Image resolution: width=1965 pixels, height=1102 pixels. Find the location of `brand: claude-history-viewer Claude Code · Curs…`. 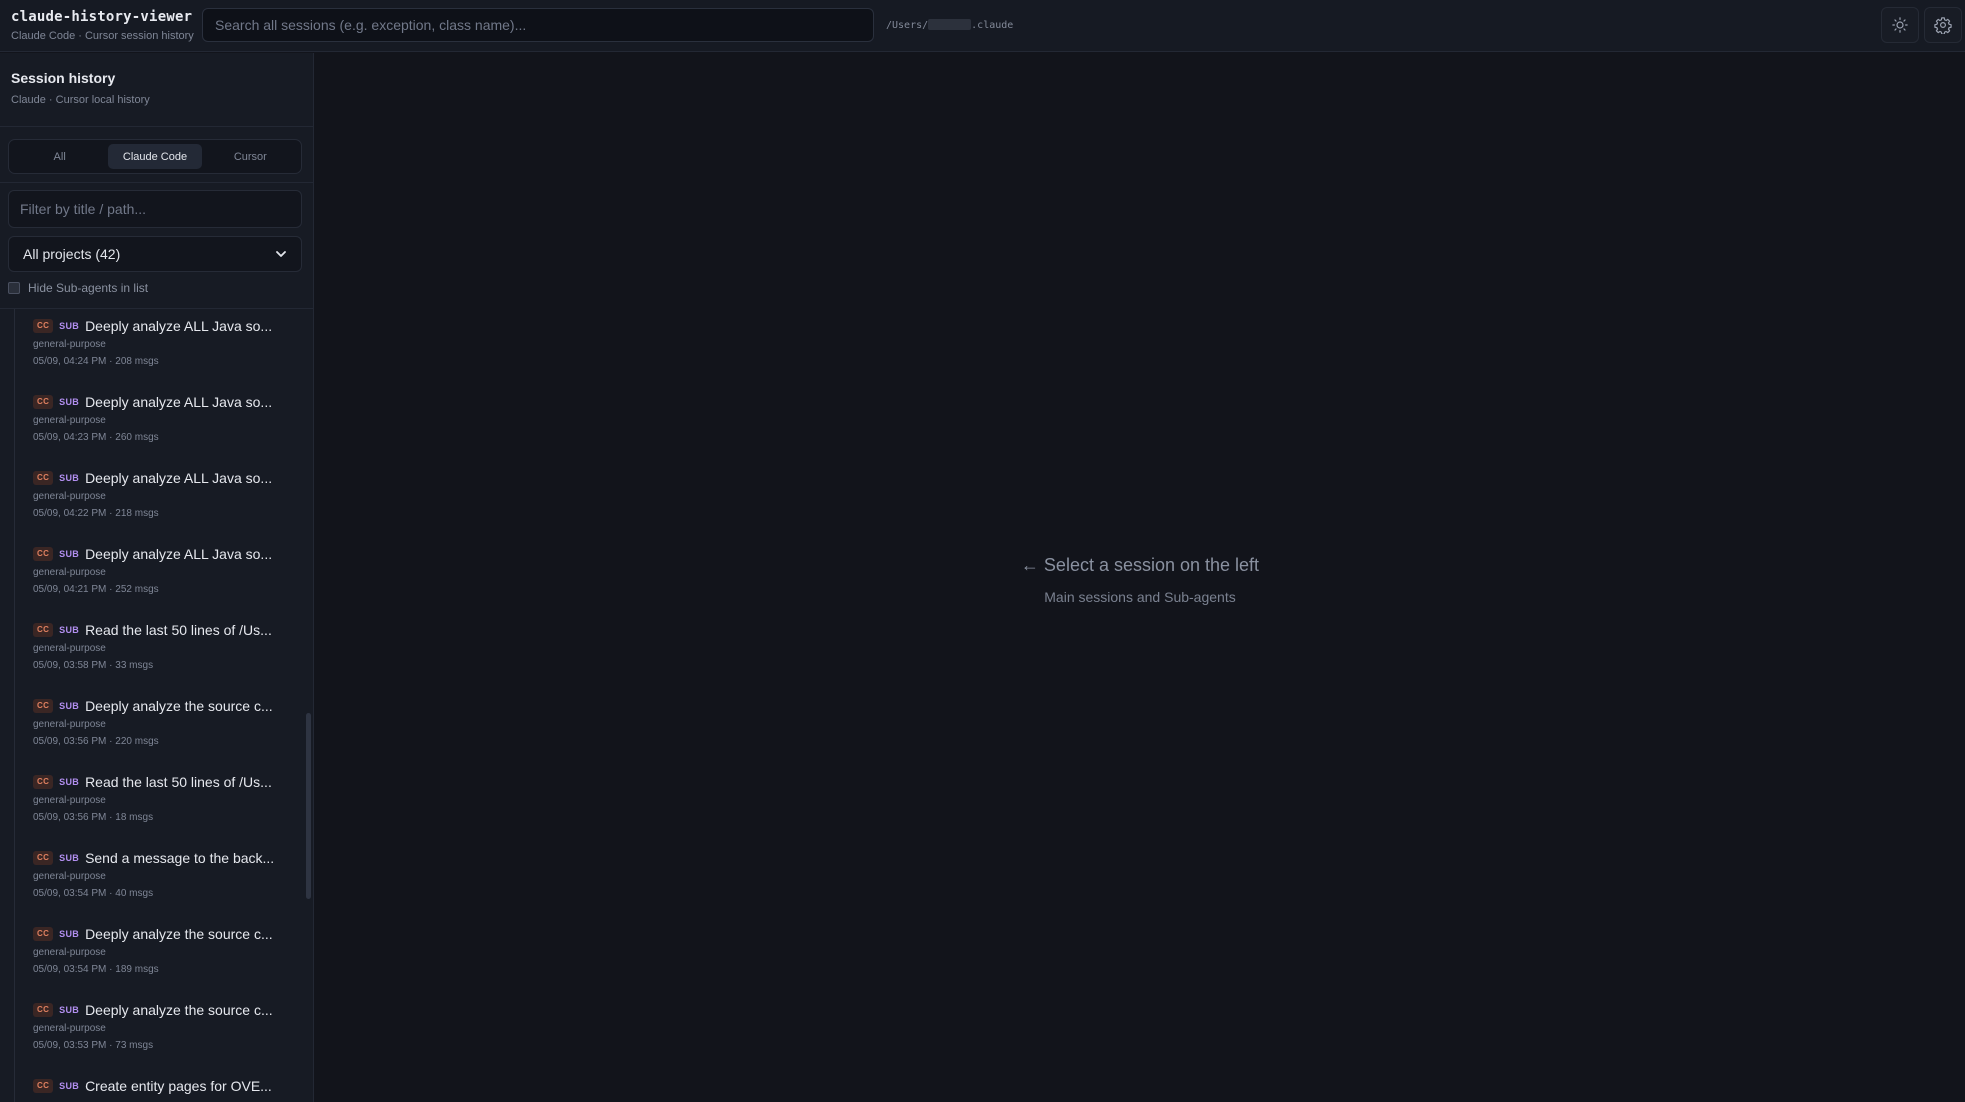

brand: claude-history-viewer Claude Code · Curs… is located at coordinates (102, 25).